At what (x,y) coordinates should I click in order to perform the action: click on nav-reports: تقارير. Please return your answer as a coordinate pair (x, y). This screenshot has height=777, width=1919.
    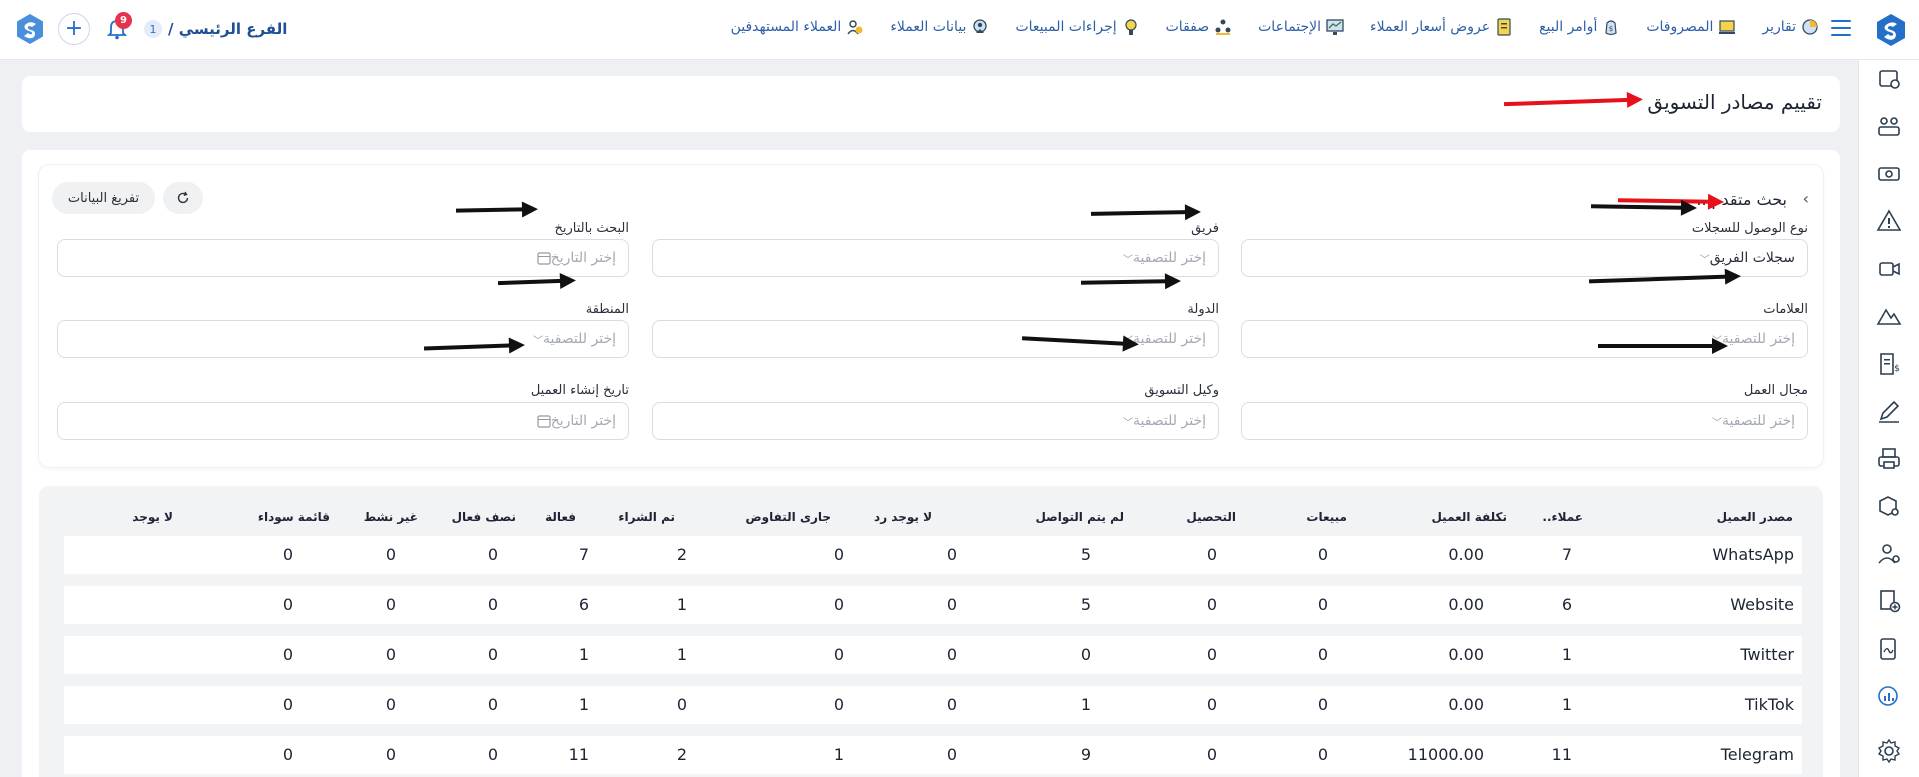
    Looking at the image, I should click on (1790, 27).